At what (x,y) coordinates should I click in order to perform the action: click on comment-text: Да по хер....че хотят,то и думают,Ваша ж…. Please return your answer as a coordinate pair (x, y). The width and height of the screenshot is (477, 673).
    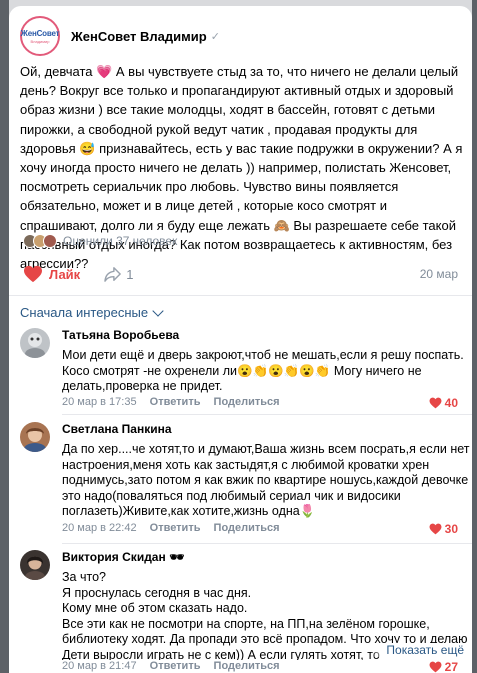
    Looking at the image, I should click on (266, 480).